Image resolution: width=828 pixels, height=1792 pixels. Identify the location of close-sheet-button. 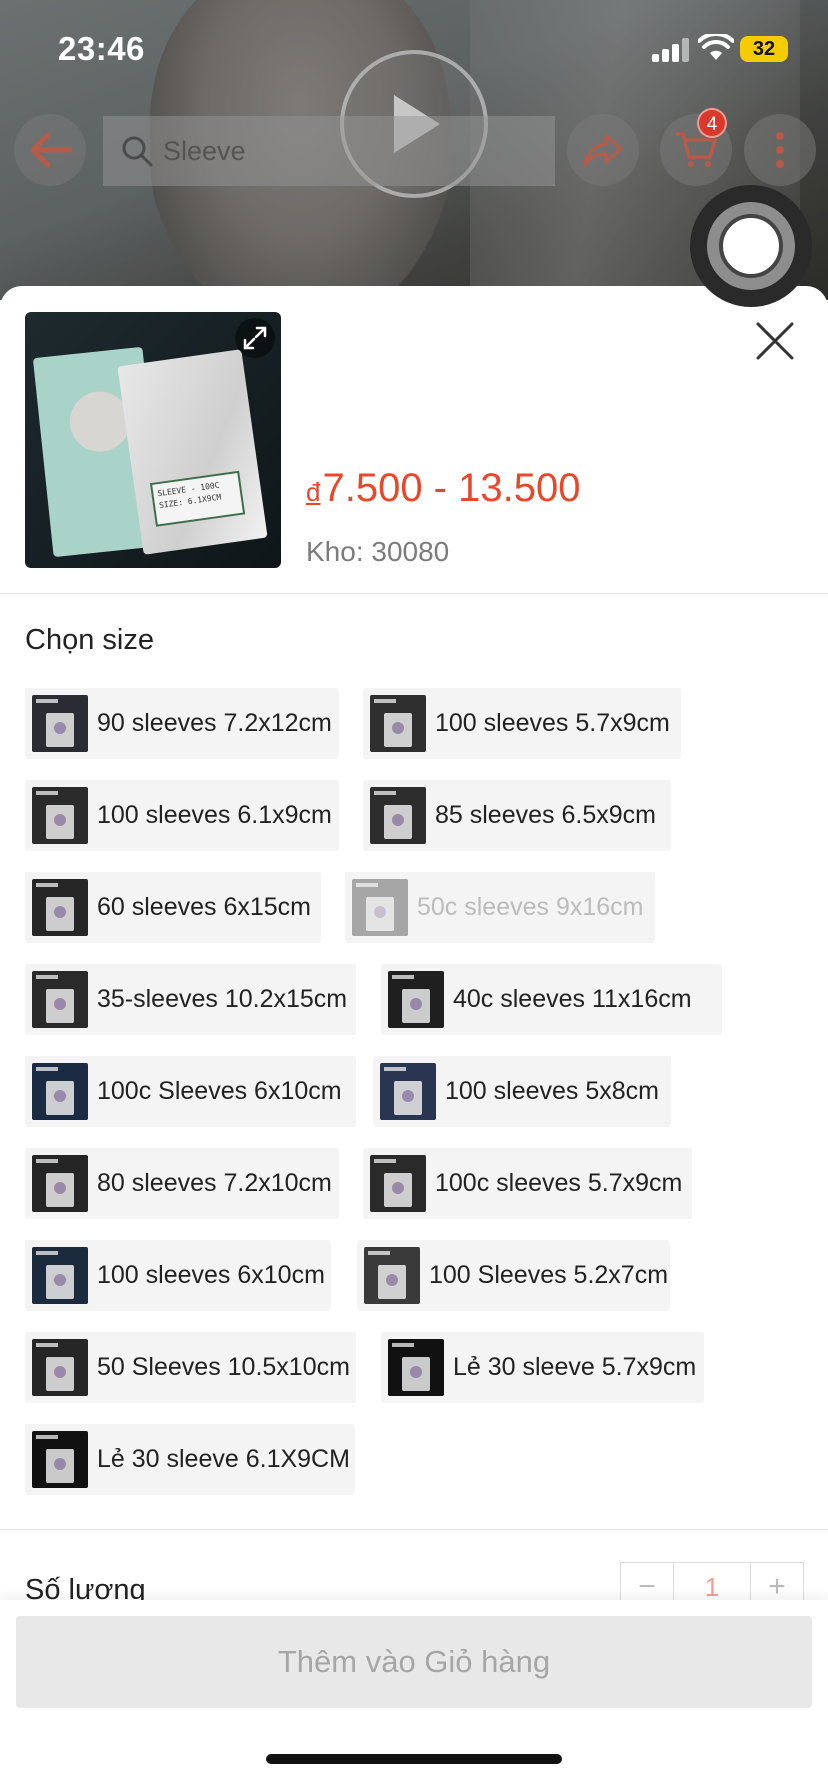
(775, 341).